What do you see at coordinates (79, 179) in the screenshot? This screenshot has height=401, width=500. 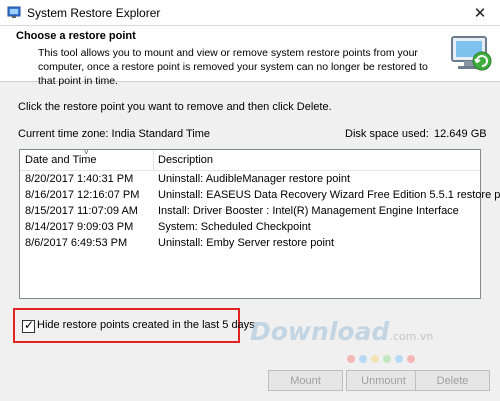 I see `row-date: 8/20/2017 1:40:31 PM` at bounding box center [79, 179].